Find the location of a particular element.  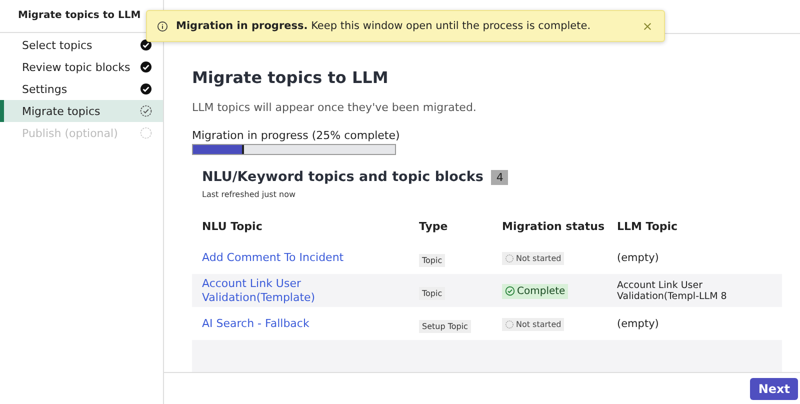

progress-label: Migration in progress (25% complete) is located at coordinates (296, 135).